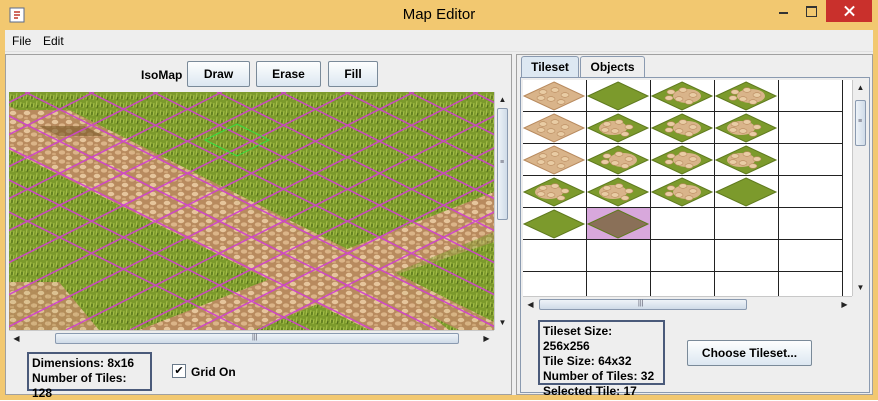 The width and height of the screenshot is (878, 401). I want to click on tile-size: Tile Size: 64x32, so click(587, 361).